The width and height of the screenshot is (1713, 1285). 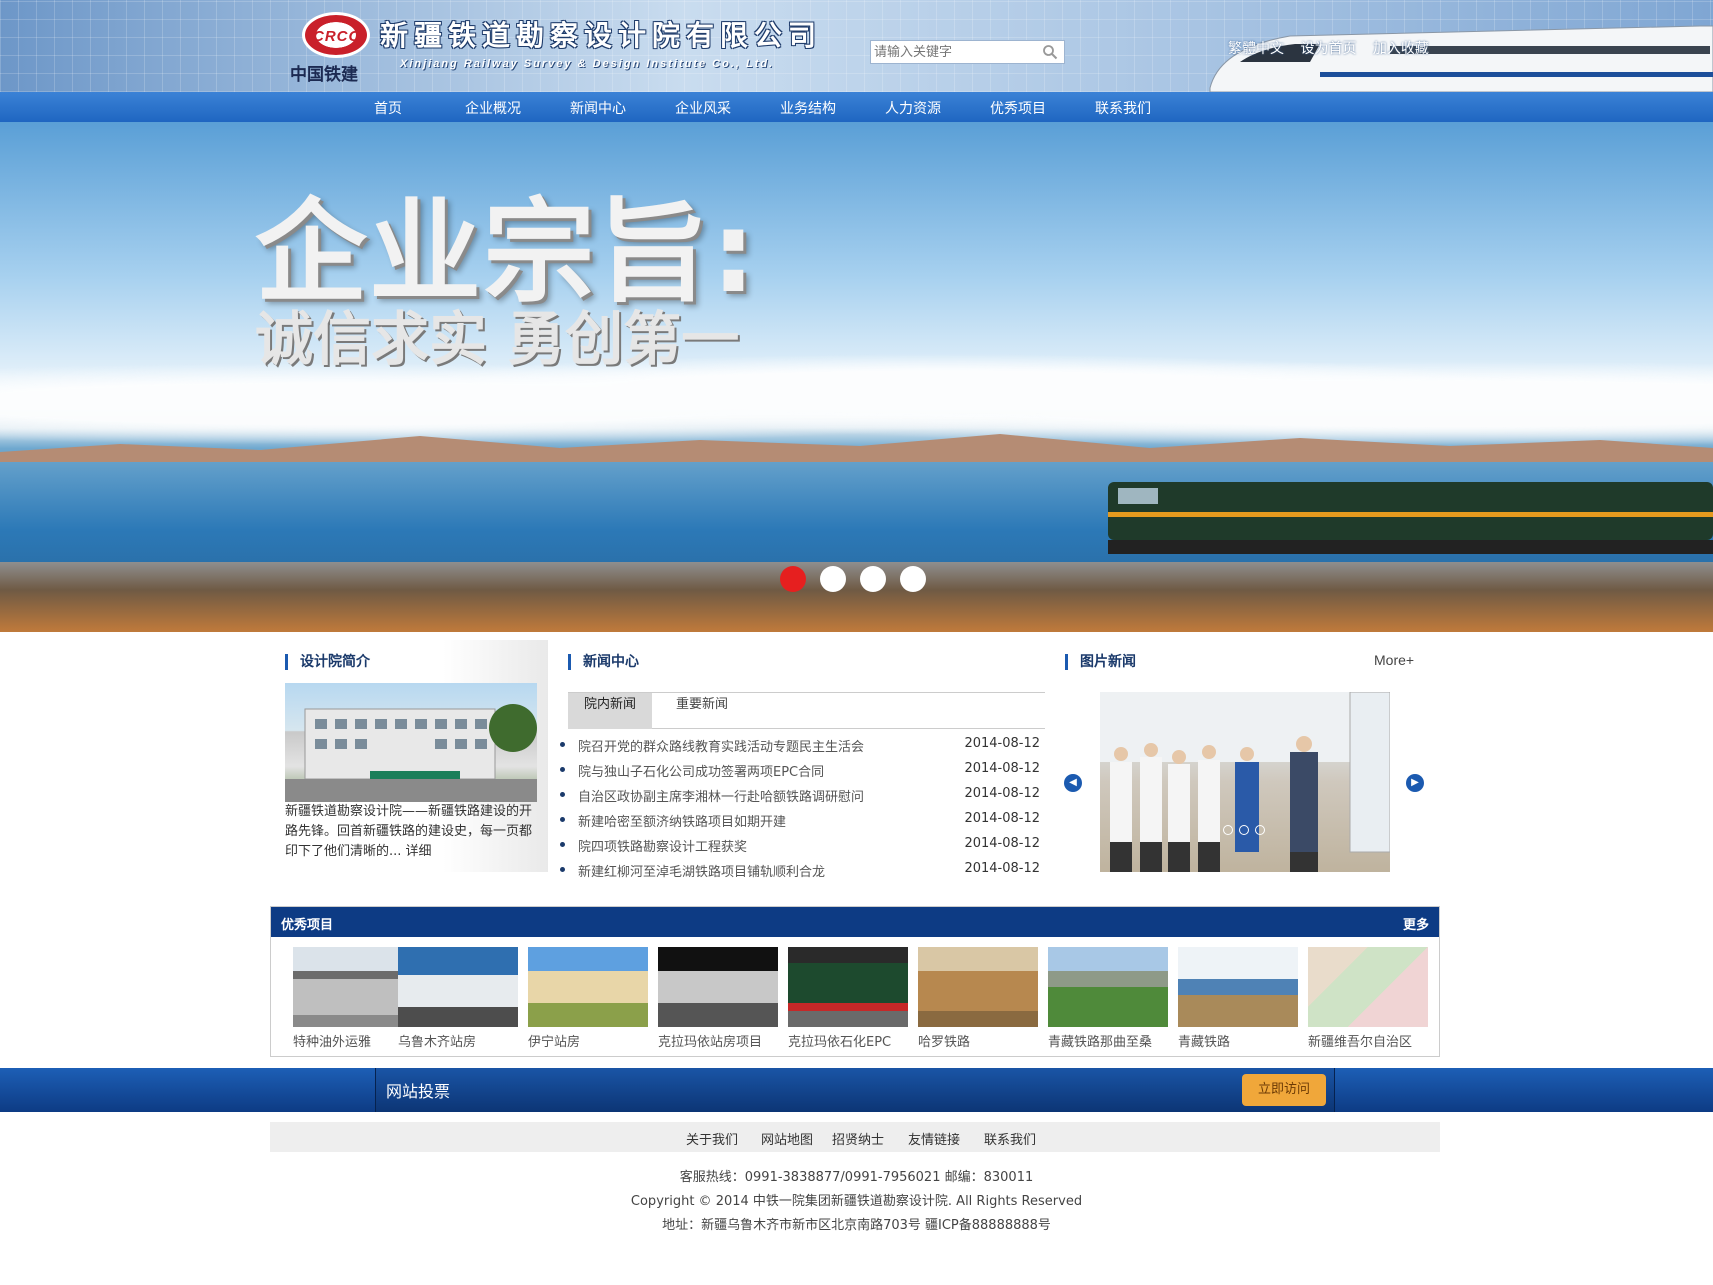 What do you see at coordinates (324, 75) in the screenshot?
I see `logo-text: 中国铁建` at bounding box center [324, 75].